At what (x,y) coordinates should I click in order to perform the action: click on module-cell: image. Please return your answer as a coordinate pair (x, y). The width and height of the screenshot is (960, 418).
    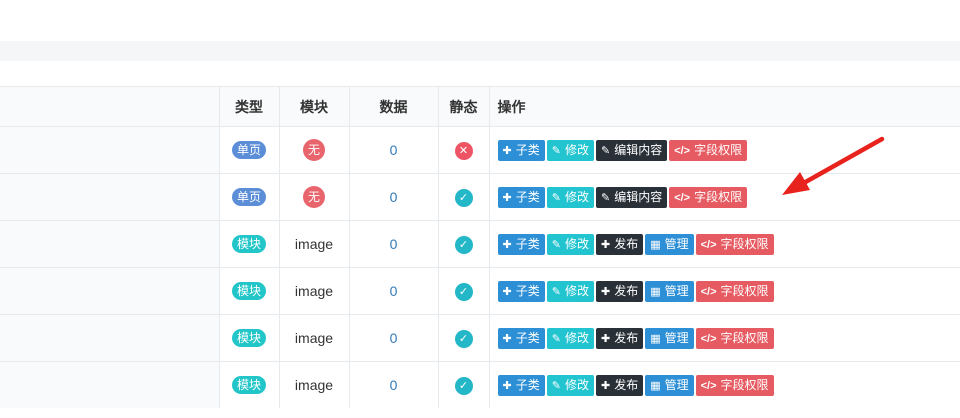
    Looking at the image, I should click on (314, 338).